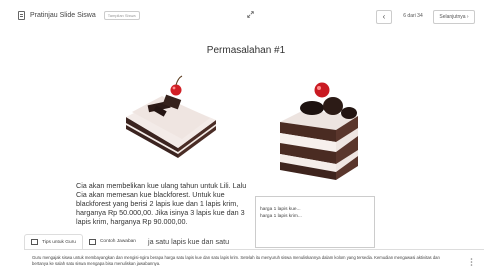 This screenshot has height=280, width=492. Describe the element at coordinates (250, 14) in the screenshot. I see `expand-icon` at that location.